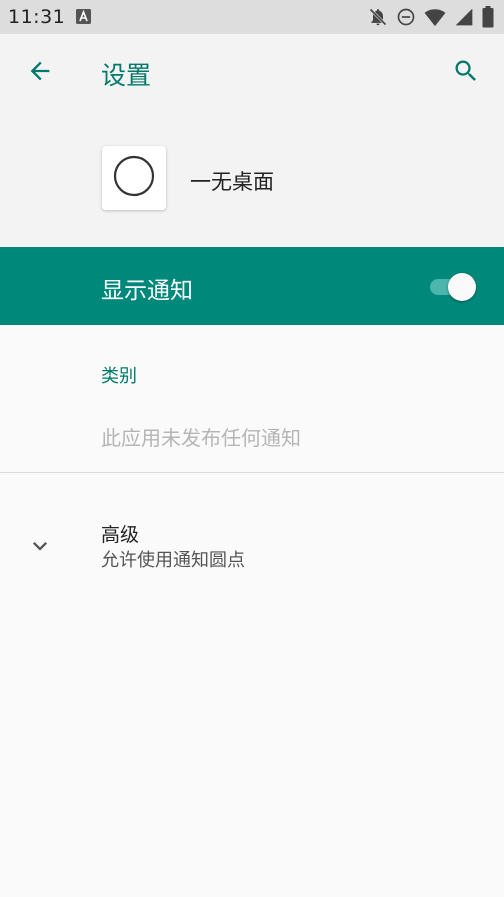  What do you see at coordinates (435, 17) in the screenshot?
I see `wifi-icon` at bounding box center [435, 17].